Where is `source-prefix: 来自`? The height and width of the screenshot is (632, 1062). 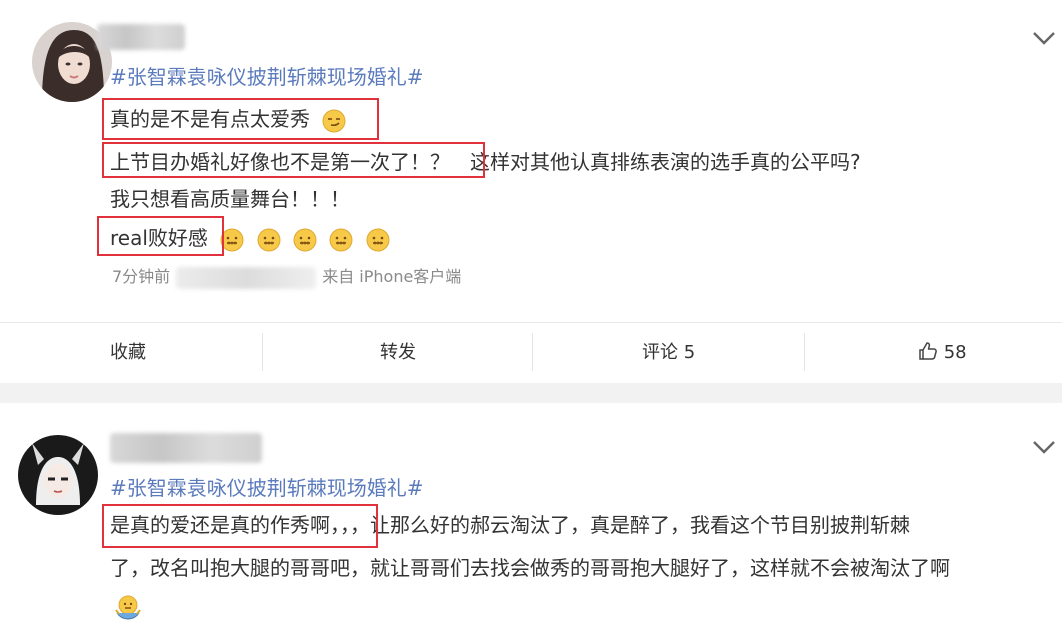 source-prefix: 来自 is located at coordinates (338, 276).